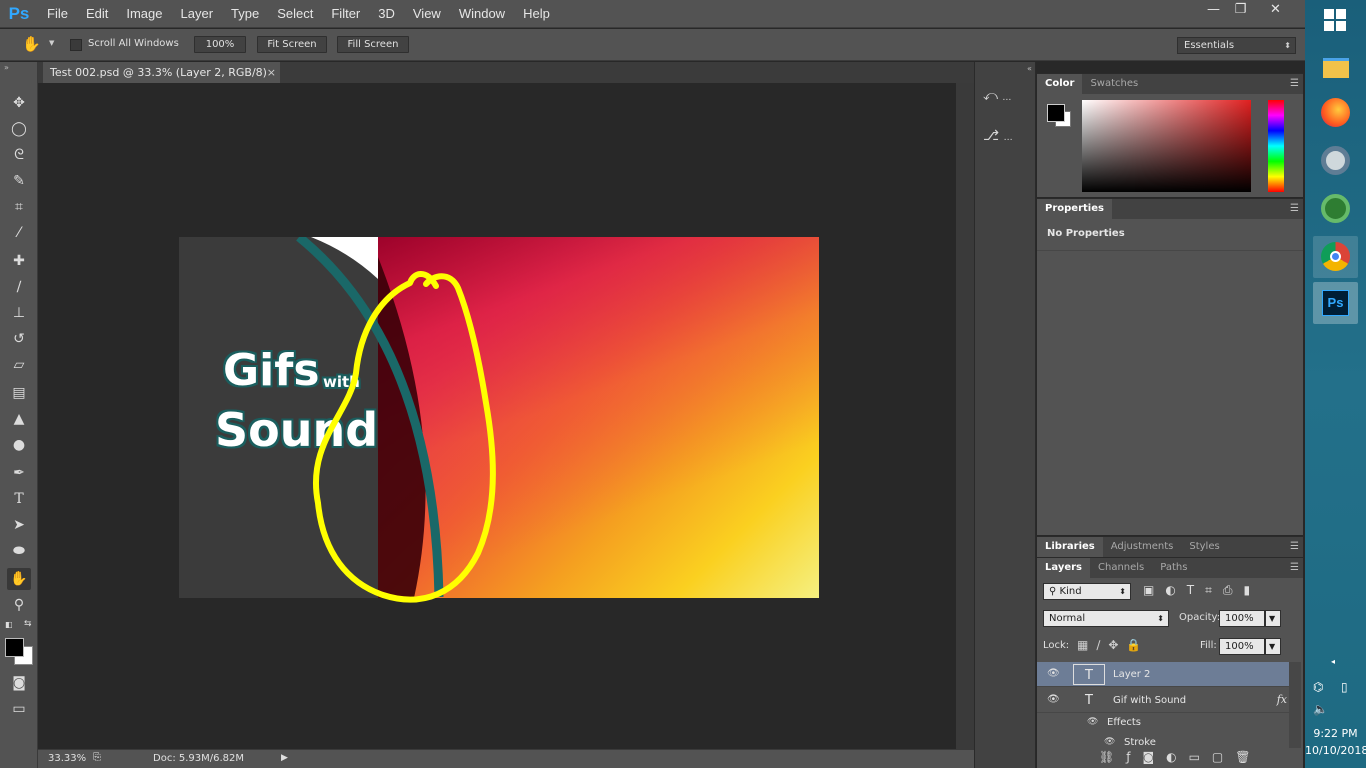 Image resolution: width=1366 pixels, height=768 pixels. What do you see at coordinates (19, 473) in the screenshot?
I see `pen-tool-icon: ✒` at bounding box center [19, 473].